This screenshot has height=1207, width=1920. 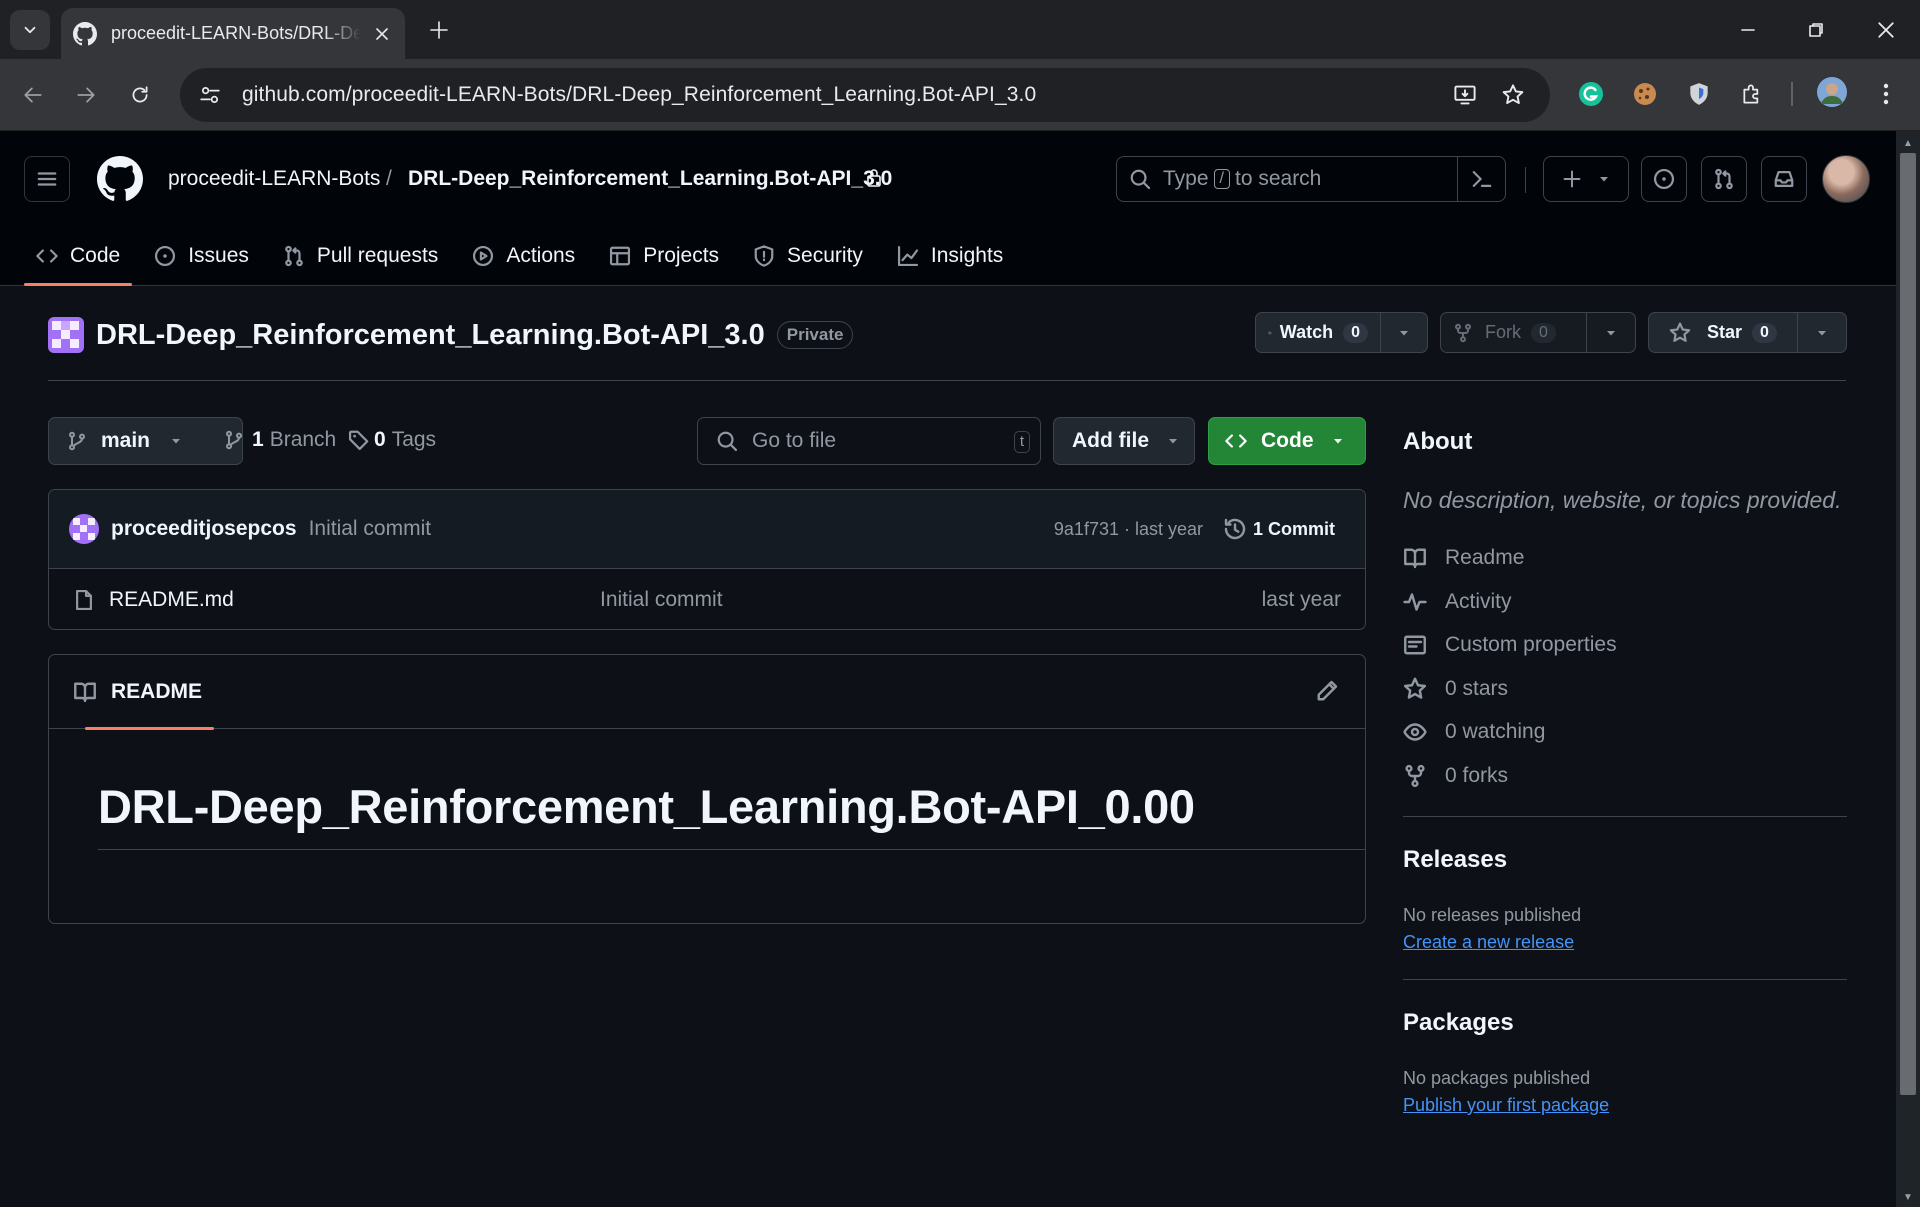 I want to click on create-new-button, so click(x=1586, y=179).